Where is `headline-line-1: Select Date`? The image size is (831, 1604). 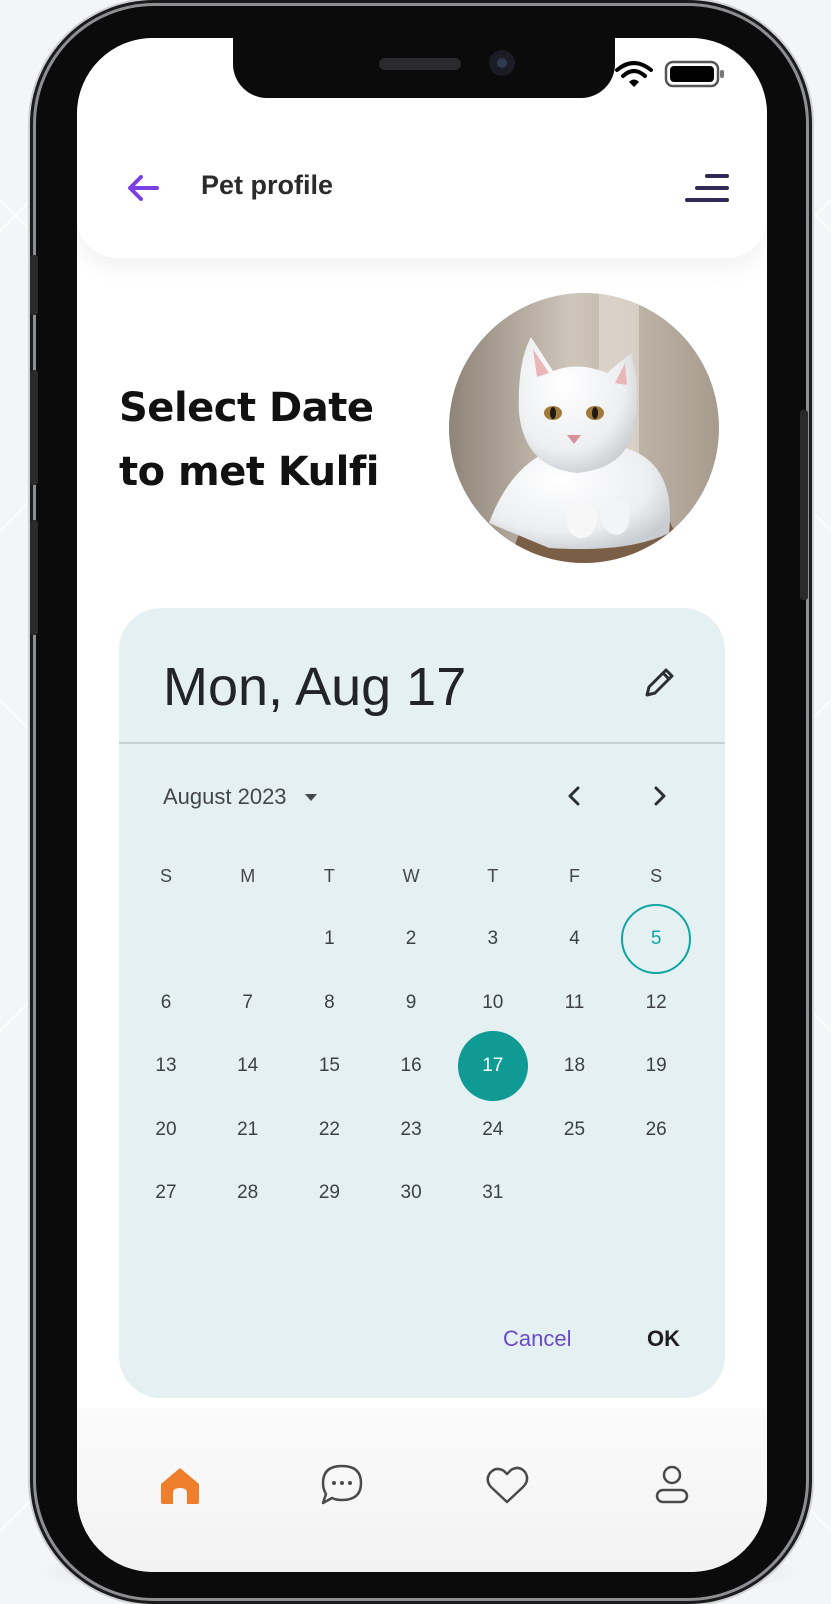
headline-line-1: Select Date is located at coordinates (246, 408).